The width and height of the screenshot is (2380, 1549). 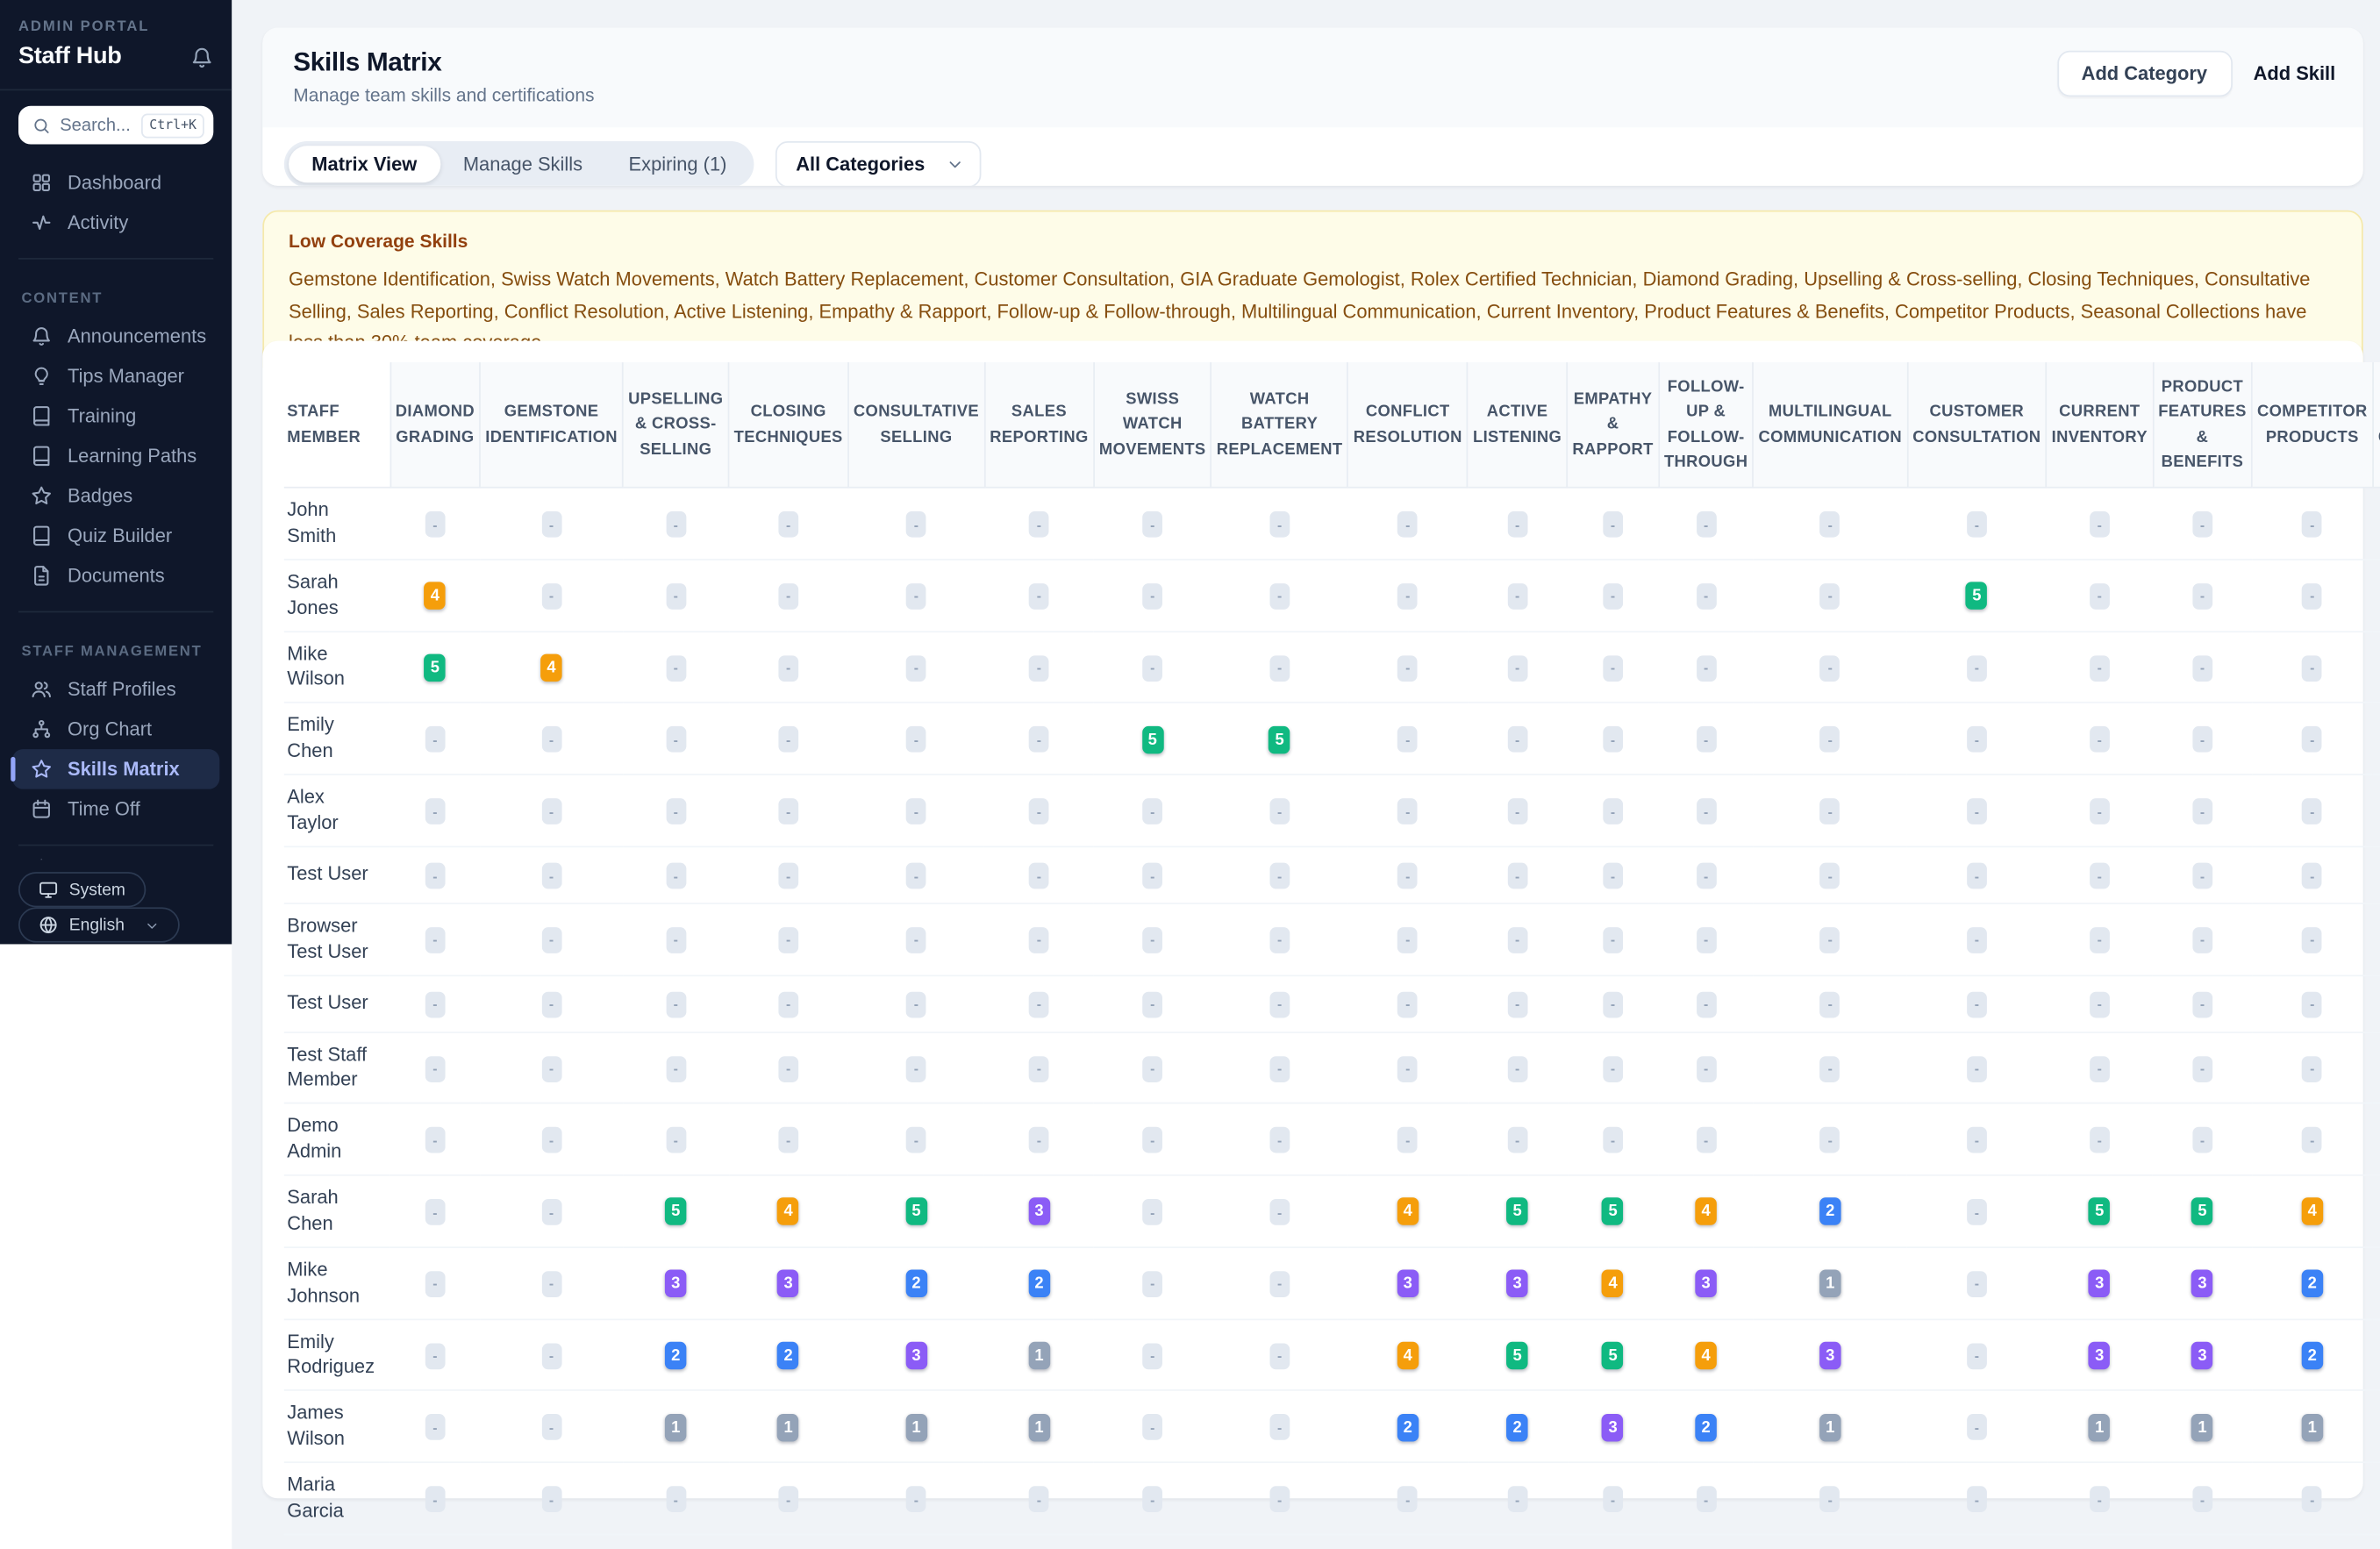 What do you see at coordinates (115, 376) in the screenshot?
I see `sidebar-item-tips-manager: Tips Manager` at bounding box center [115, 376].